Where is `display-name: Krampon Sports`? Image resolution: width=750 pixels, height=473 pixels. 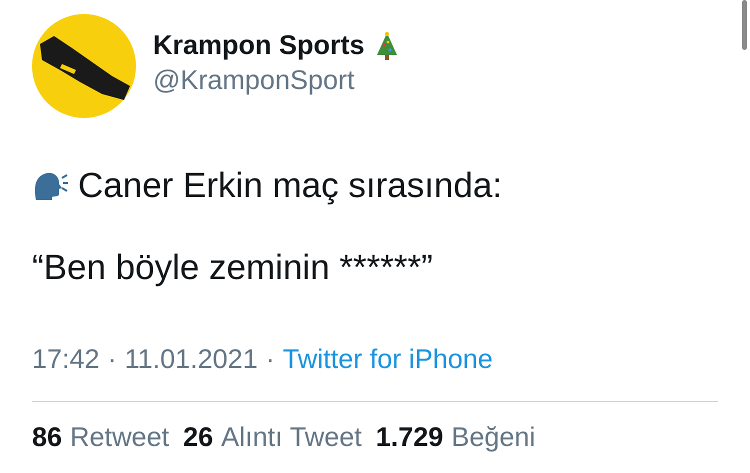
display-name: Krampon Sports is located at coordinates (259, 45).